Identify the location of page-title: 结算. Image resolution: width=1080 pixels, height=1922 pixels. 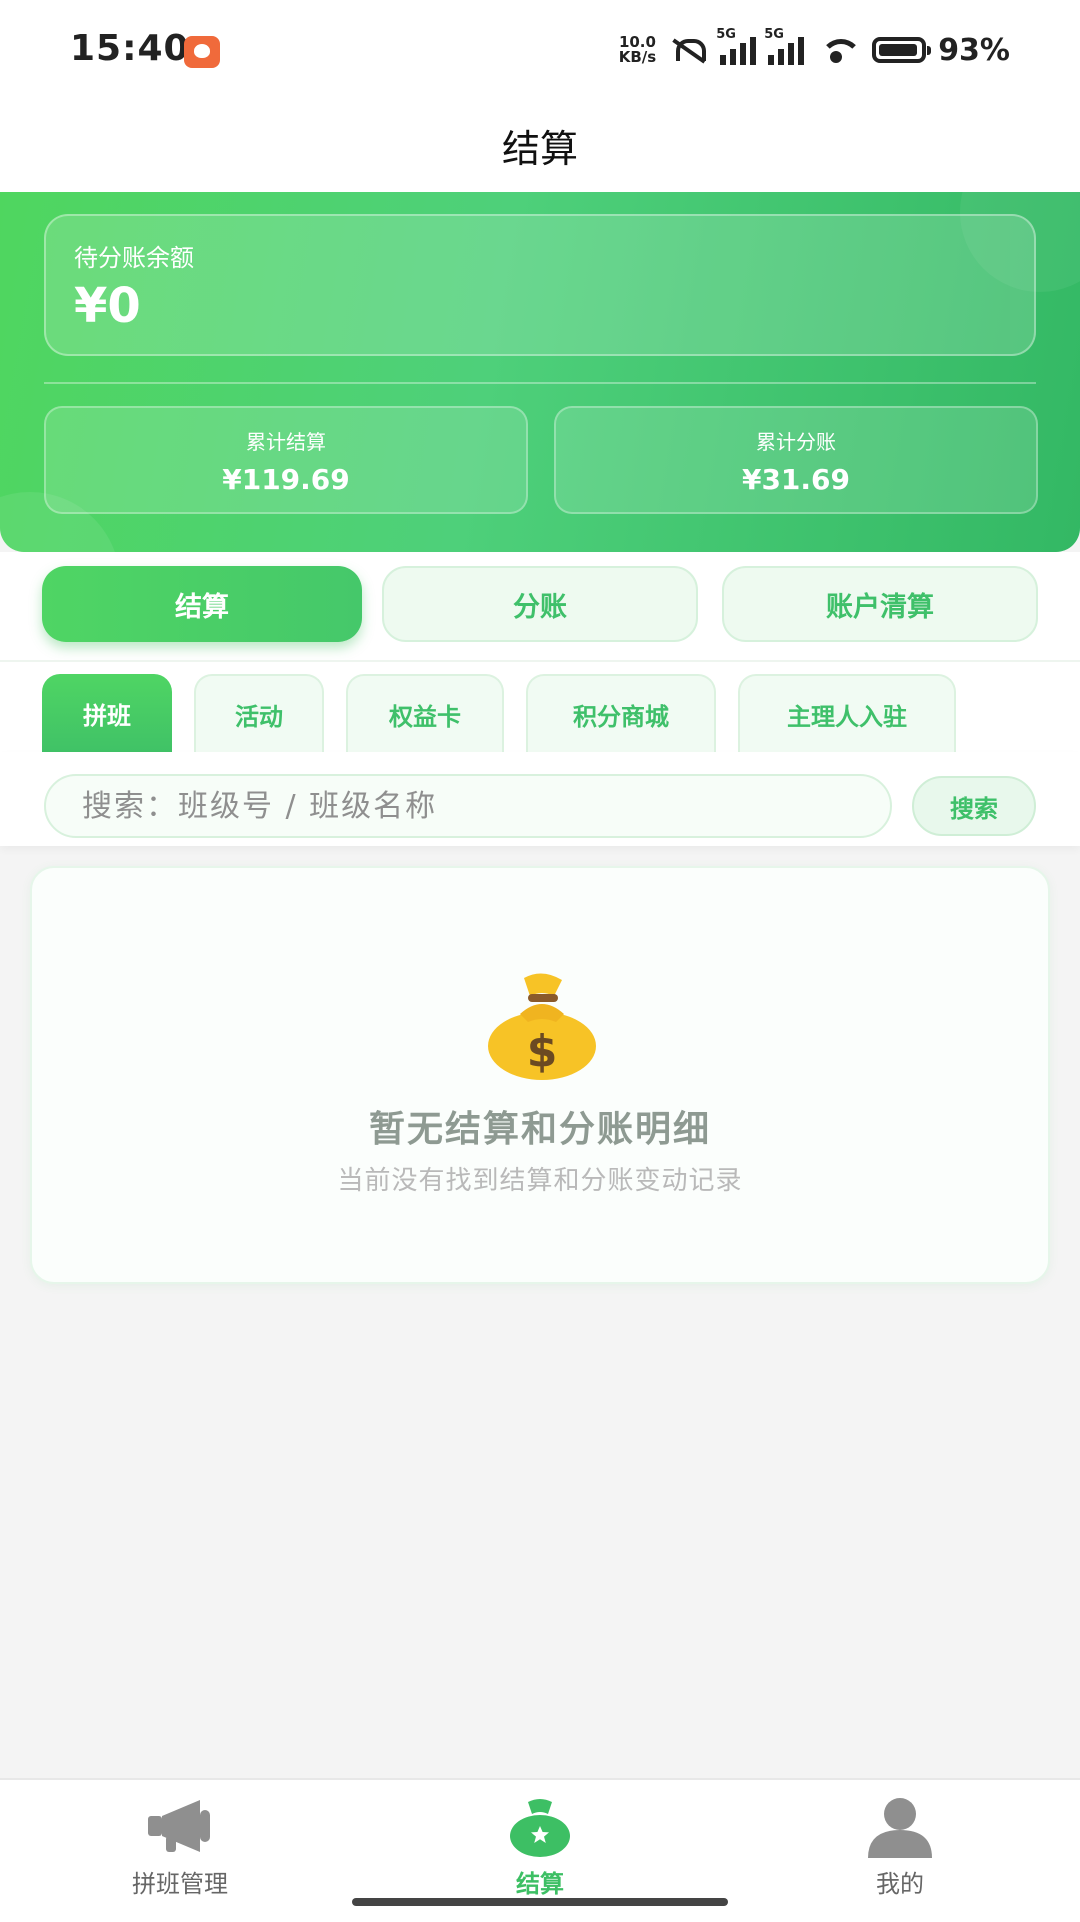
(539, 149).